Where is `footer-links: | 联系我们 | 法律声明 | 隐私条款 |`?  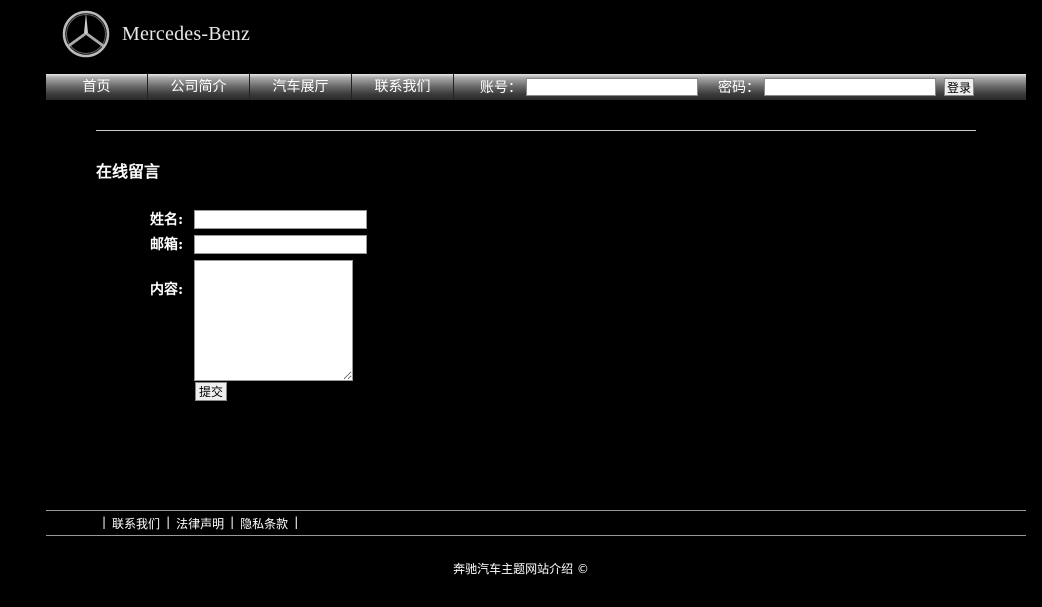
footer-links: | 联系我们 | 法律声明 | 隐私条款 | is located at coordinates (200, 523).